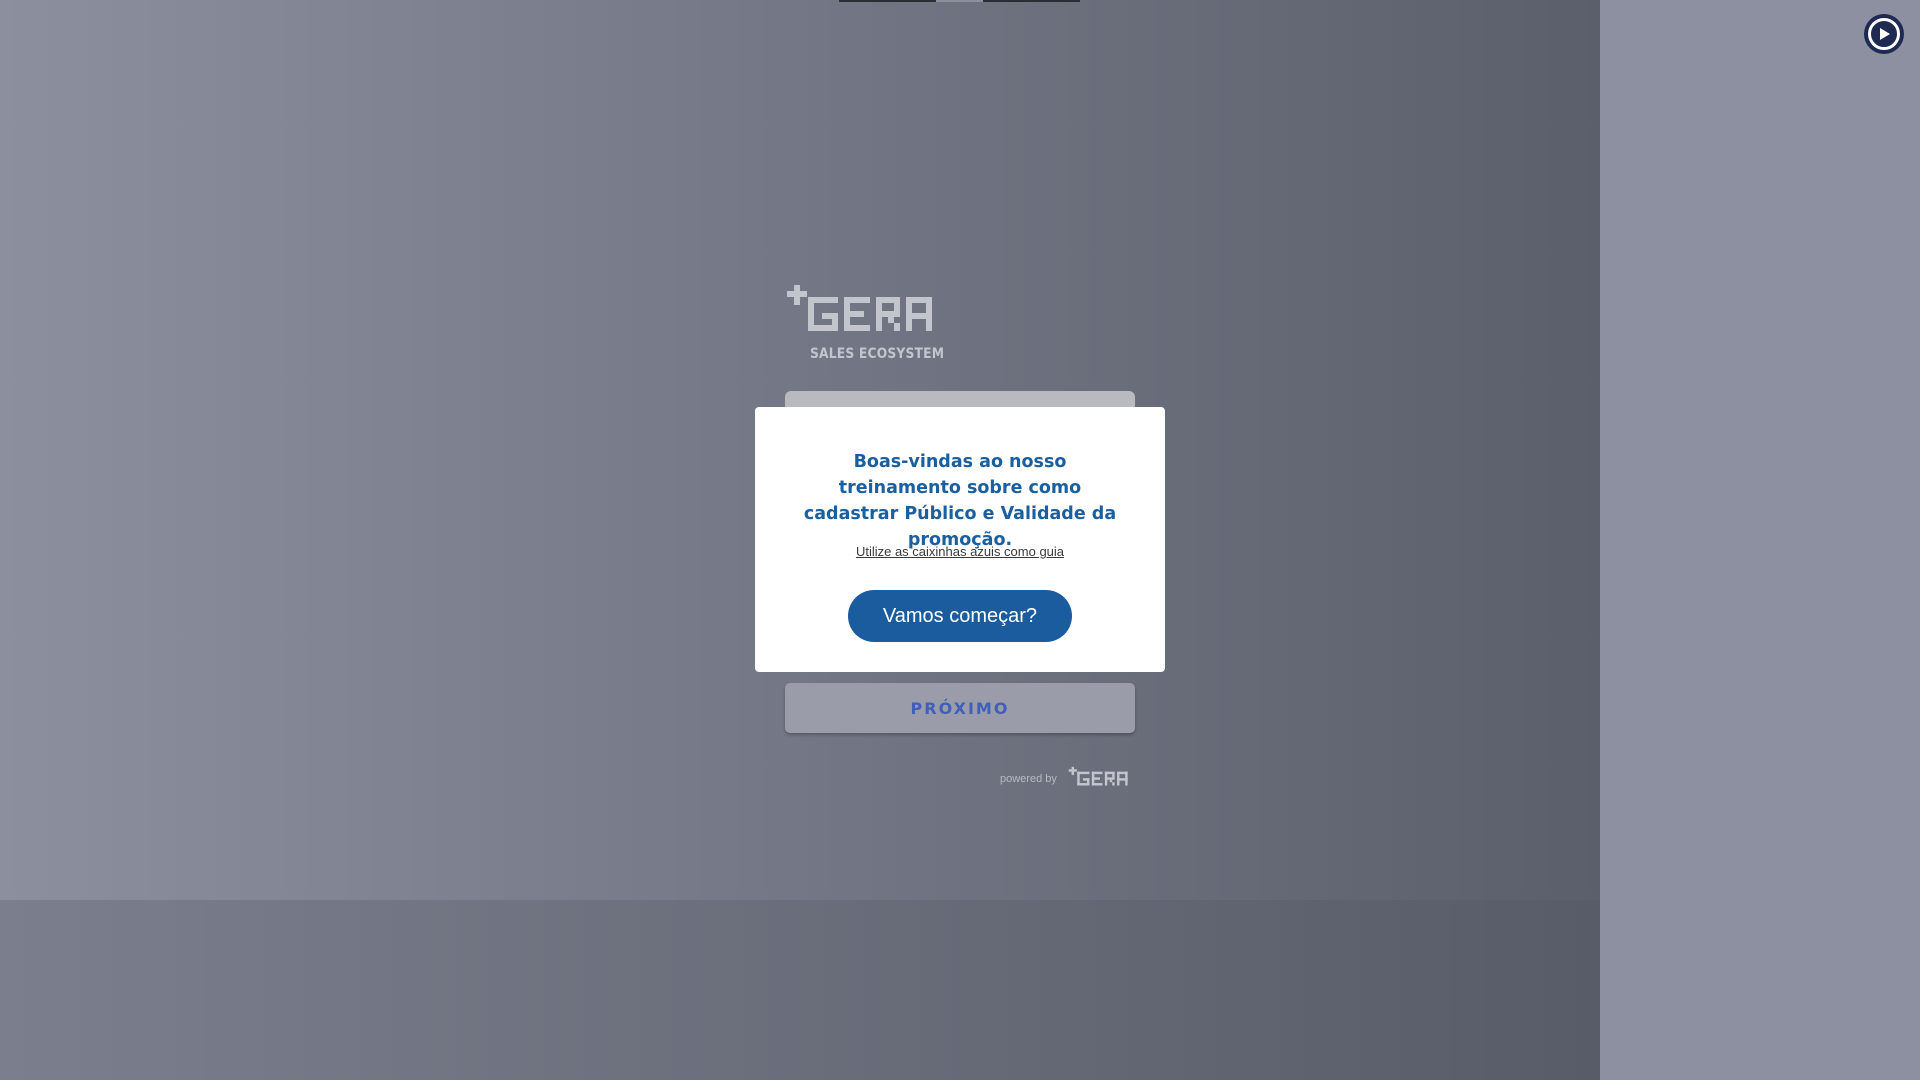 Image resolution: width=1920 pixels, height=1080 pixels. I want to click on plus-icon, so click(797, 295).